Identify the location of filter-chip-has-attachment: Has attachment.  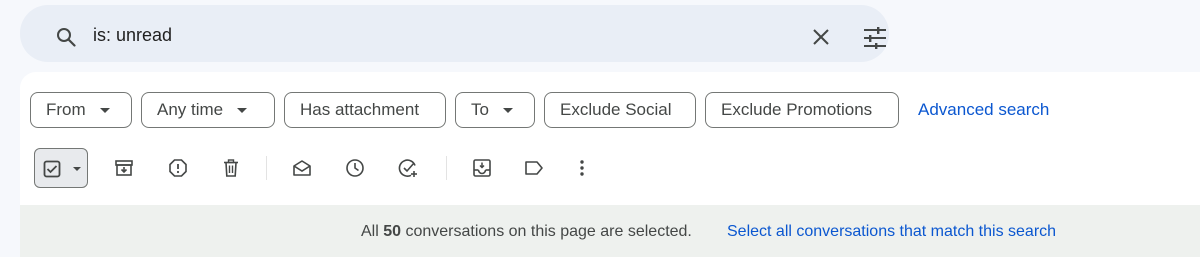
(365, 110).